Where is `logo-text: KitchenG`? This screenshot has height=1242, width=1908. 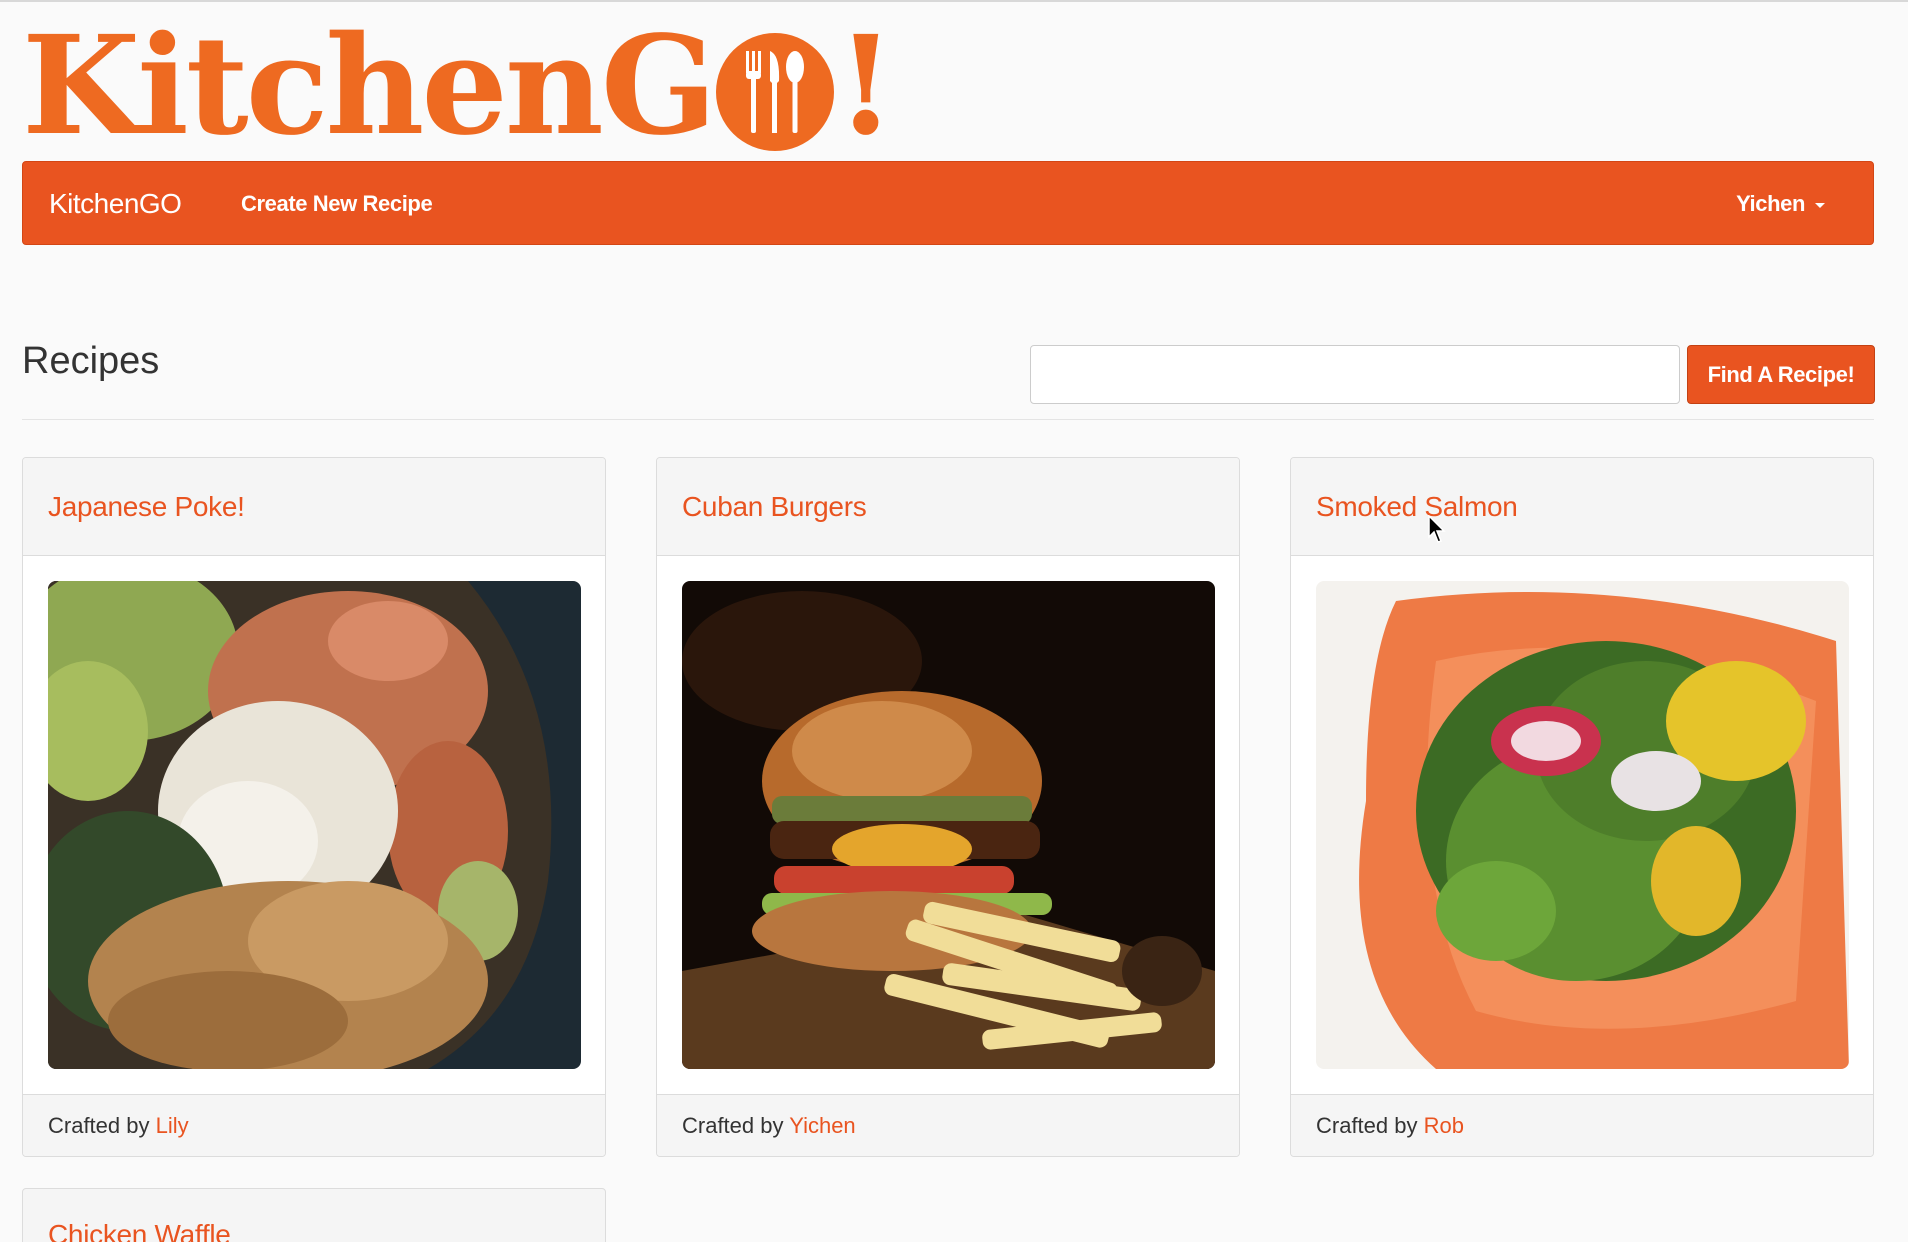
logo-text: KitchenG is located at coordinates (369, 86).